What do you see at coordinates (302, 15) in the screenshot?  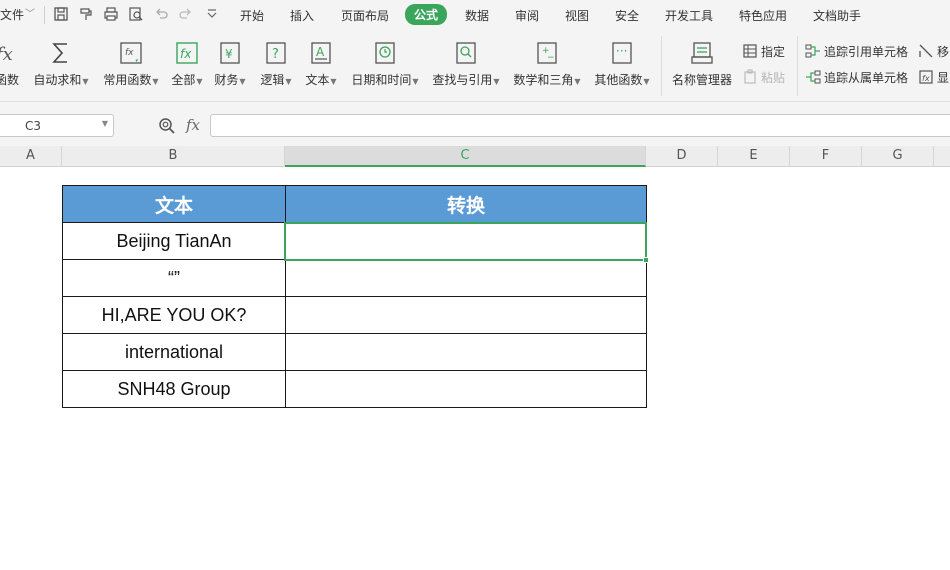 I see `tab-insert: 插入` at bounding box center [302, 15].